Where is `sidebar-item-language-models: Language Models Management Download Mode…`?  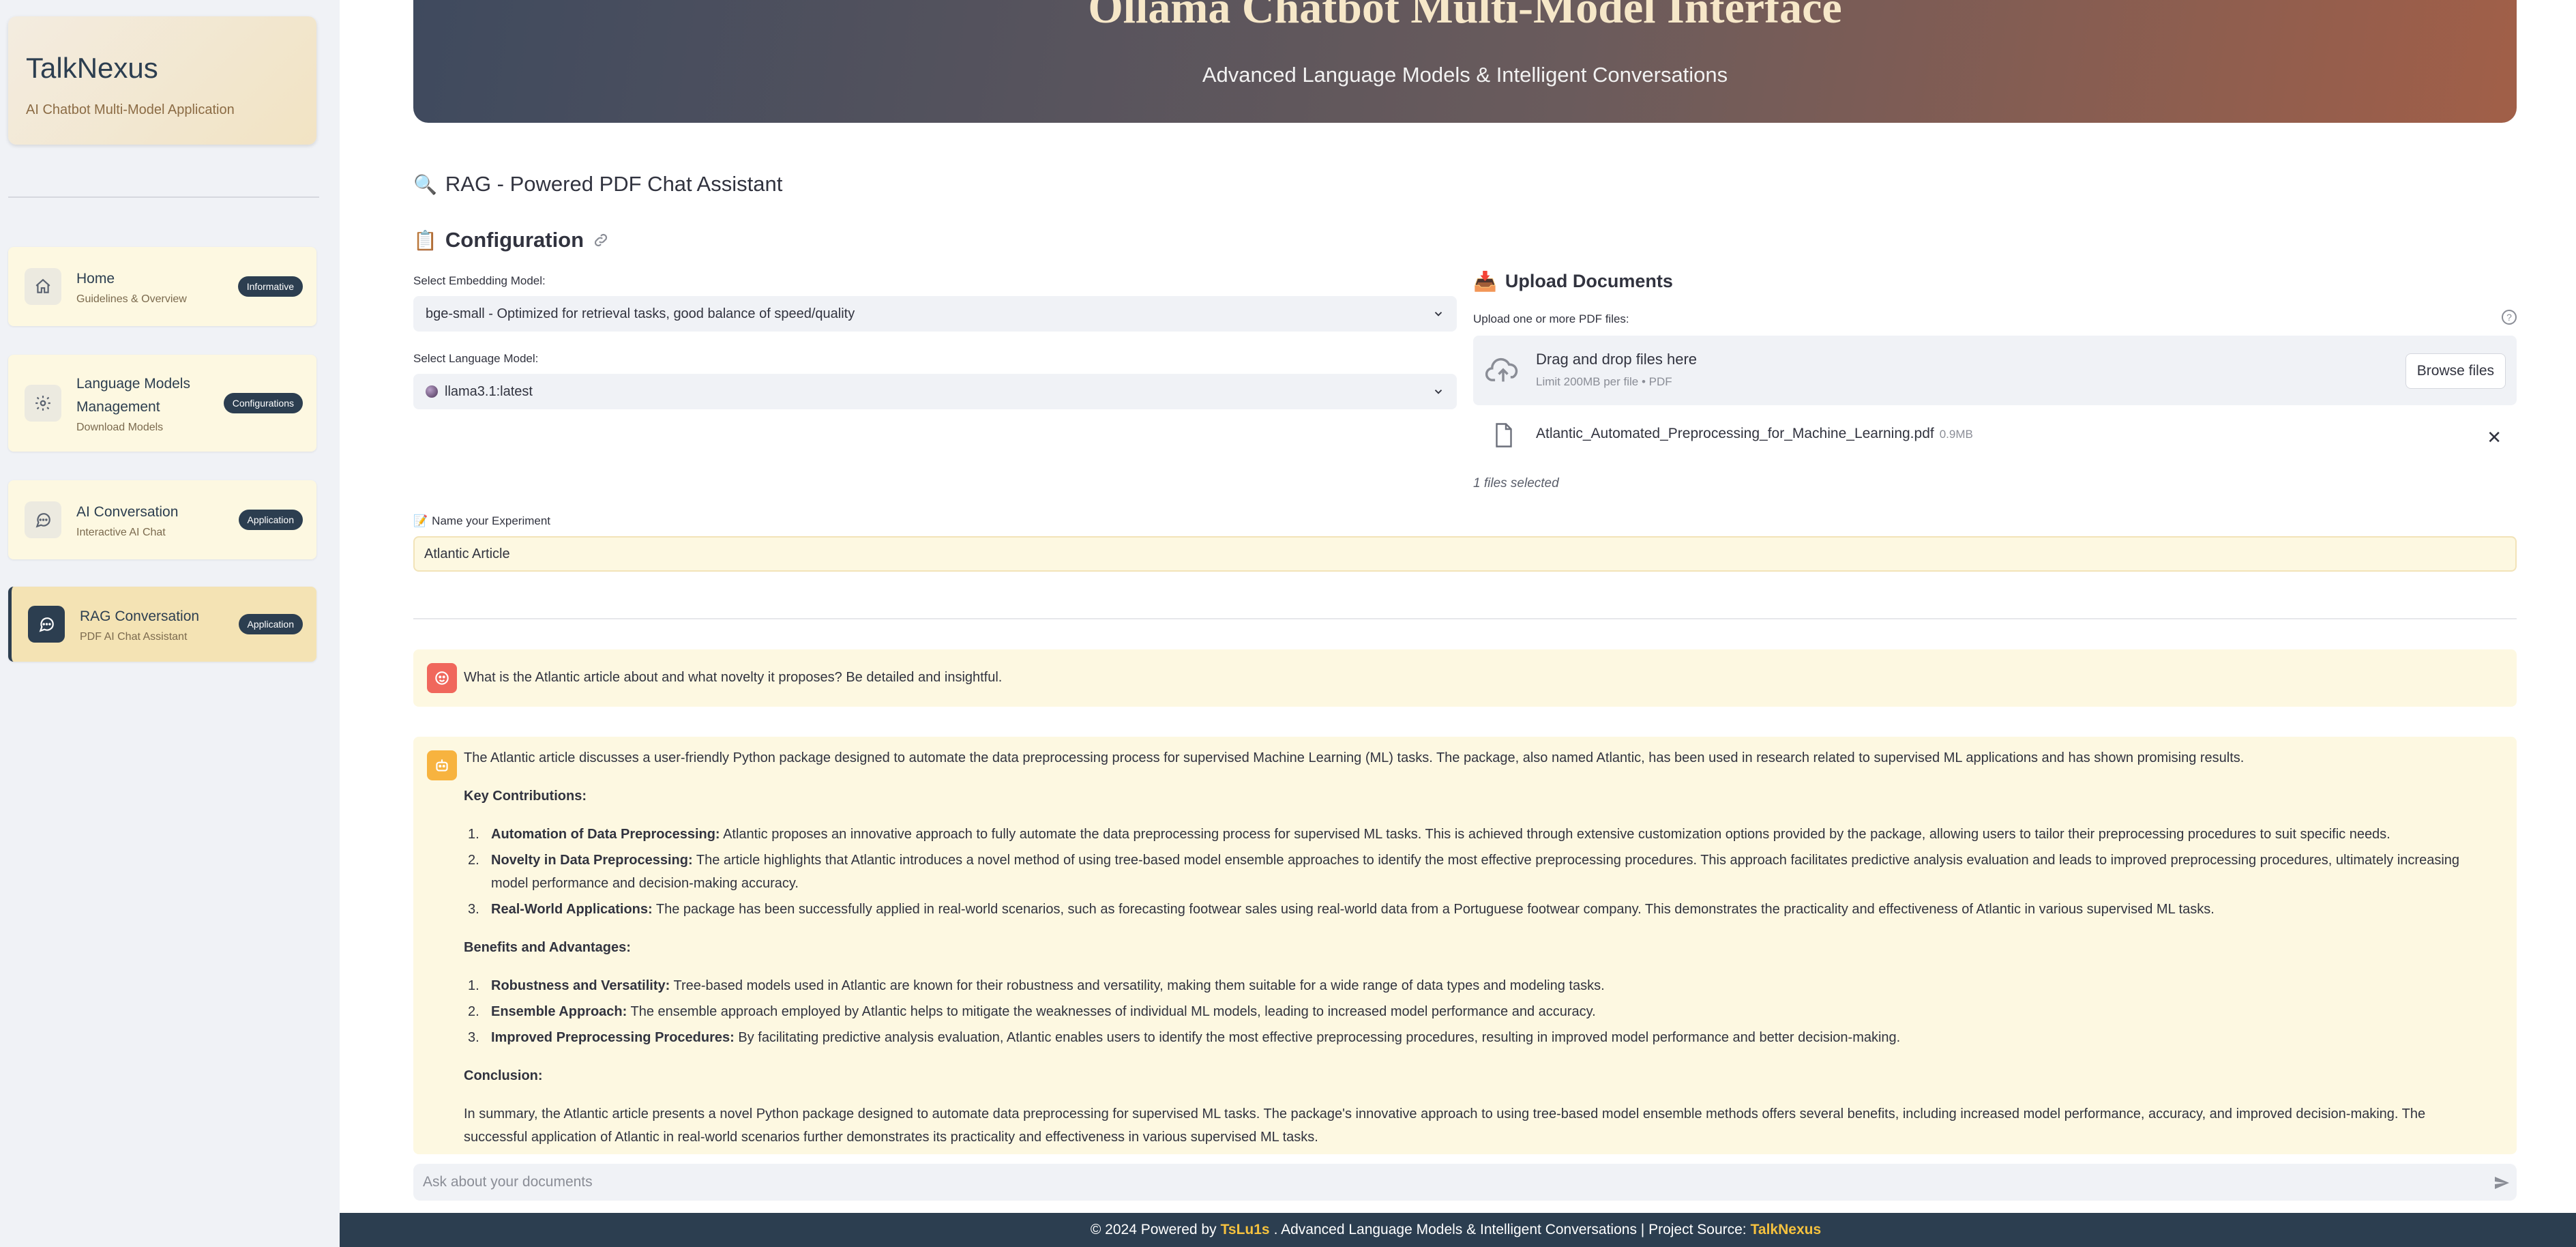
sidebar-item-language-models: Language Models Management Download Mode… is located at coordinates (162, 403).